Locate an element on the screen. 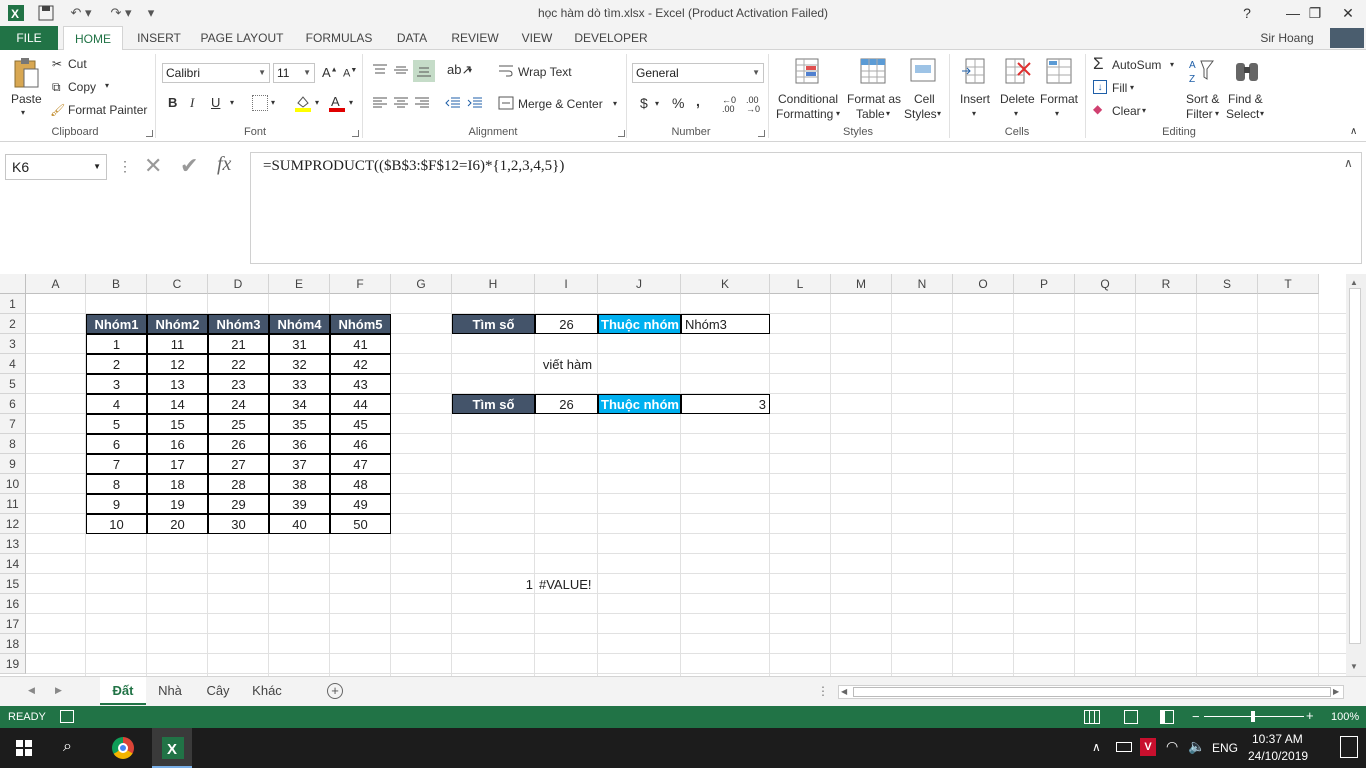 The height and width of the screenshot is (768, 1366). scroll-thumb is located at coordinates (1355, 466).